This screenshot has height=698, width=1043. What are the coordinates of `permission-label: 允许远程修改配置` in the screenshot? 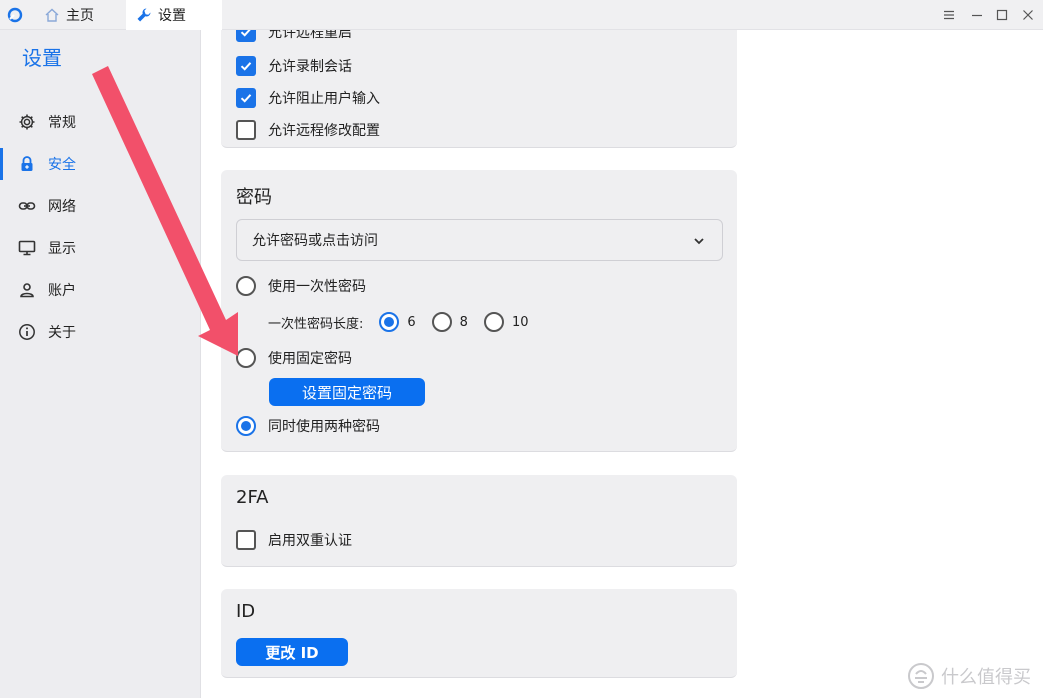 It's located at (324, 131).